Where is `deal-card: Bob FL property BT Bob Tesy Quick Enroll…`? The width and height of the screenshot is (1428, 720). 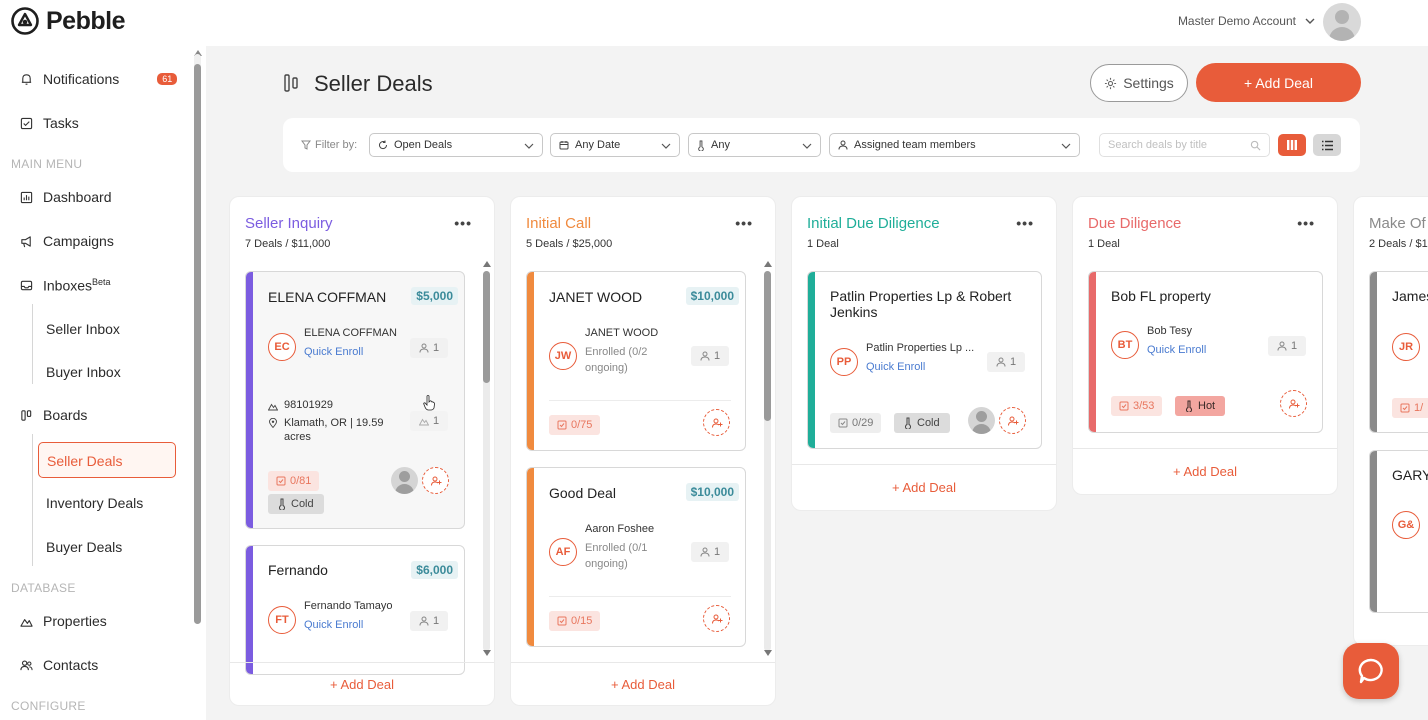 deal-card: Bob FL property BT Bob Tesy Quick Enroll… is located at coordinates (1205, 352).